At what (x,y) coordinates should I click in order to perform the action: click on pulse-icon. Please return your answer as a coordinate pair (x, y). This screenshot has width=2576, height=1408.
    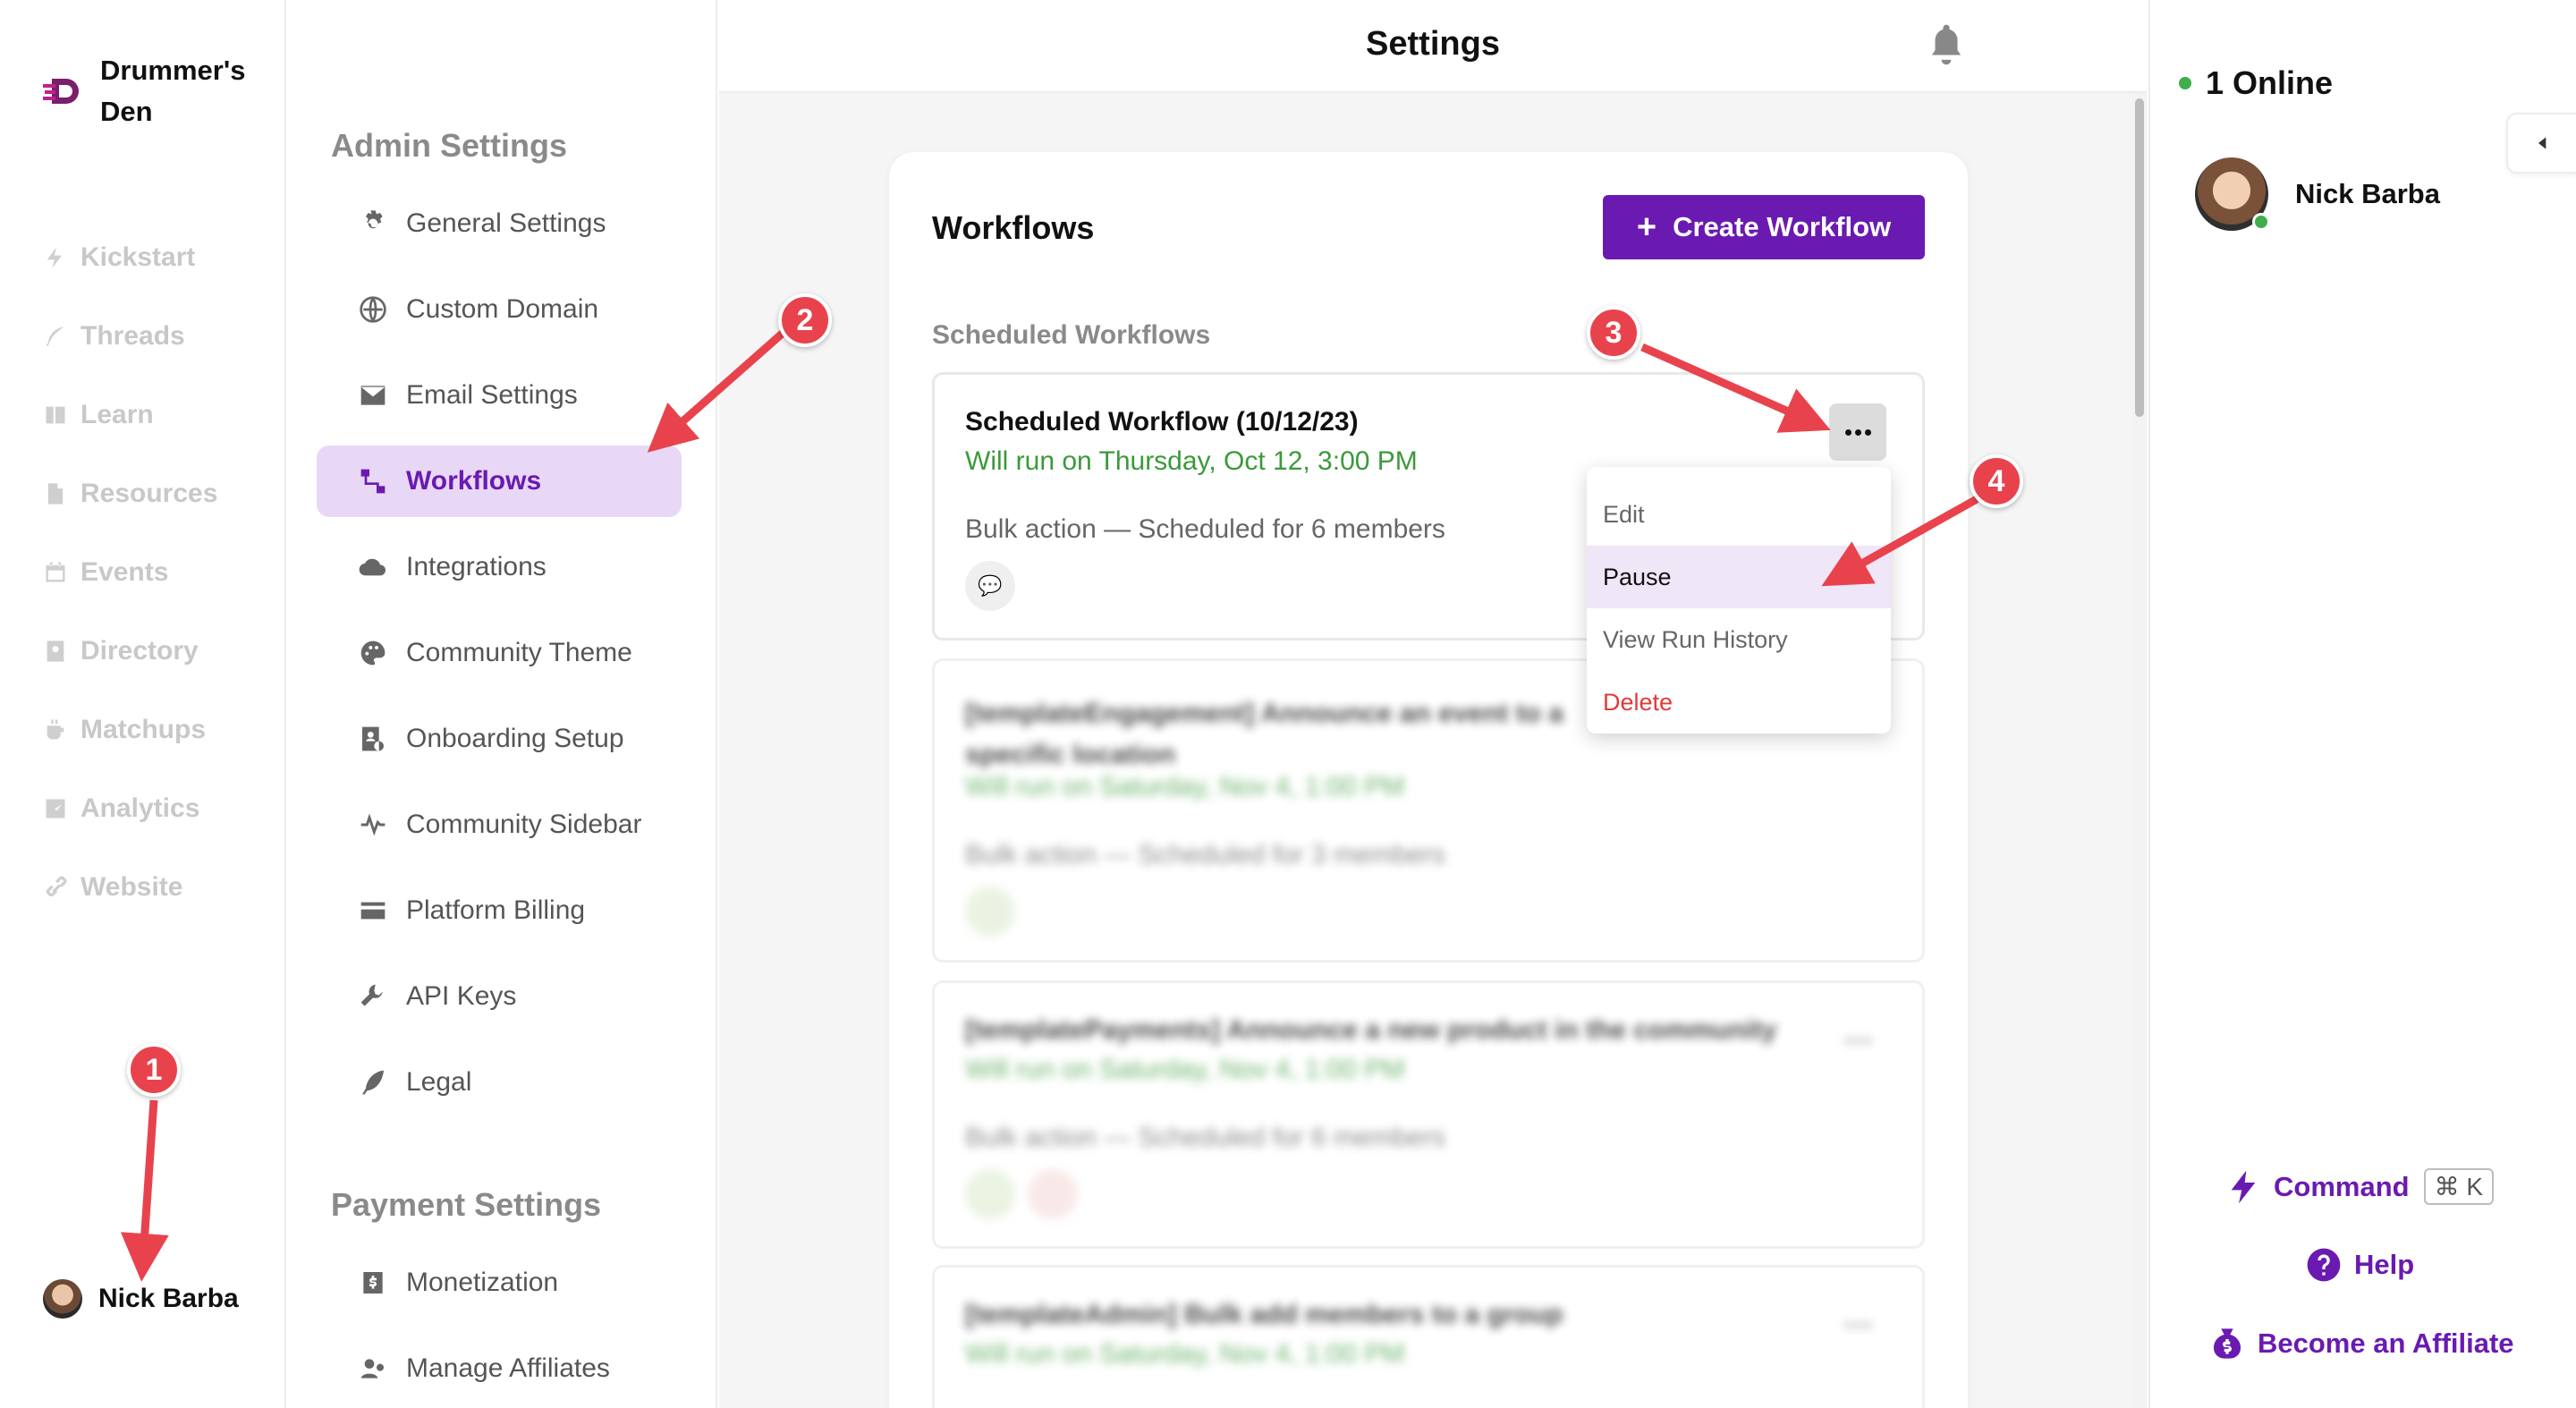
    Looking at the image, I should click on (373, 825).